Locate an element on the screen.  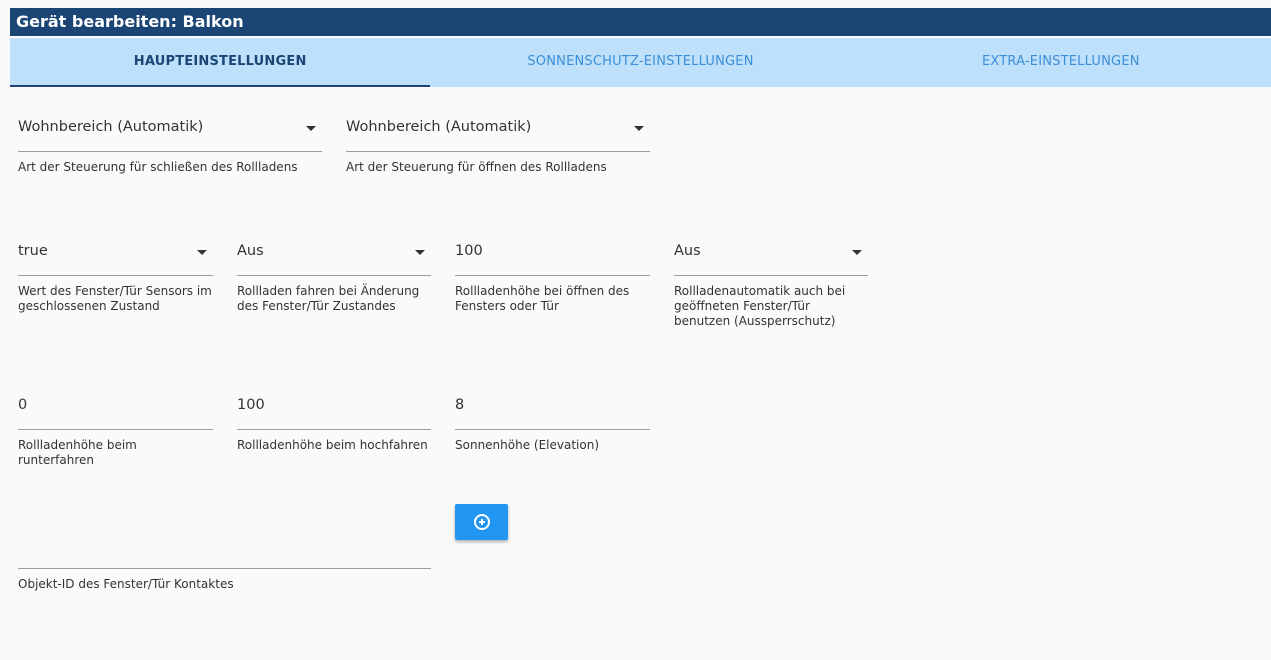
close-control-select: Wohnbereich (Automatik) is located at coordinates (170, 132).